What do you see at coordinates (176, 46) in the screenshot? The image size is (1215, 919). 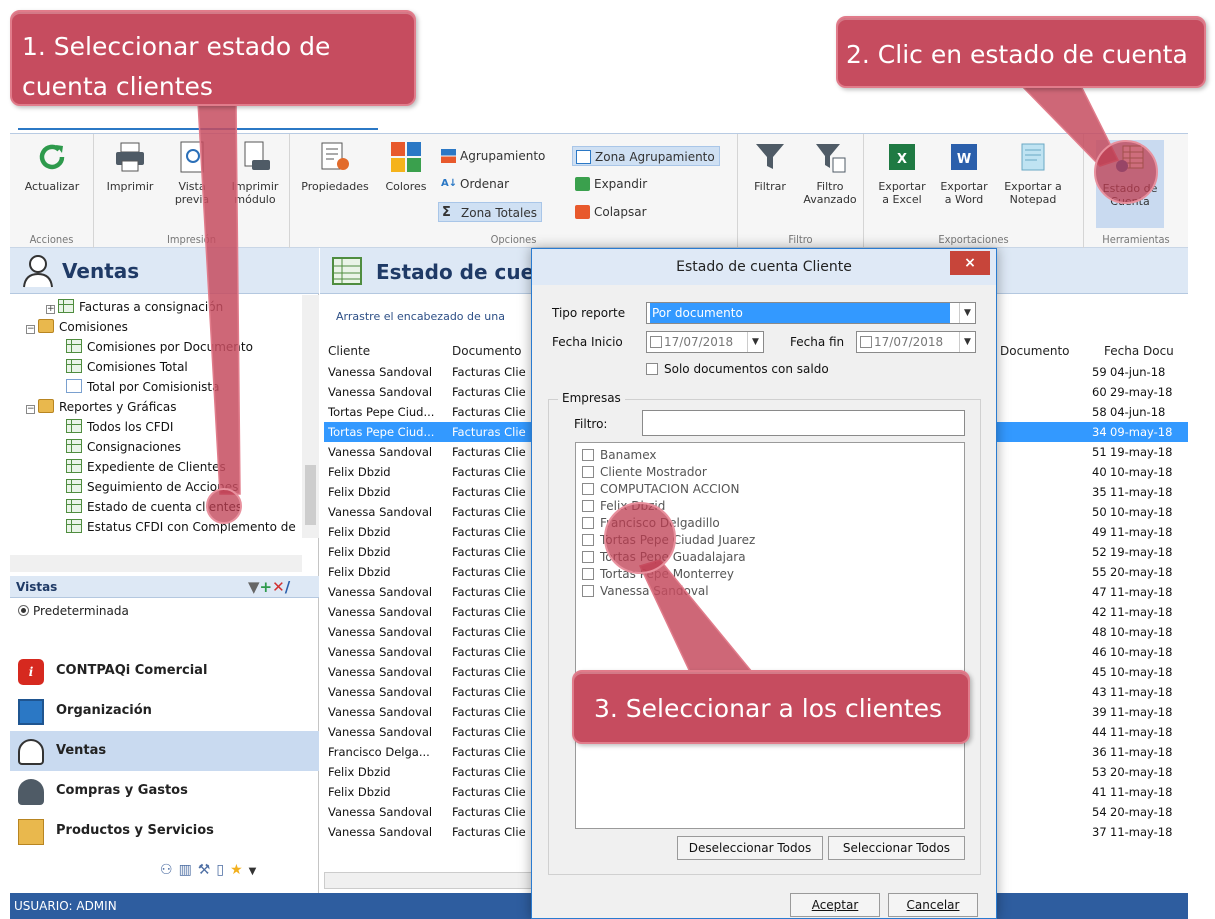 I see `callout-1-line-1: 1. Seleccionar estado de` at bounding box center [176, 46].